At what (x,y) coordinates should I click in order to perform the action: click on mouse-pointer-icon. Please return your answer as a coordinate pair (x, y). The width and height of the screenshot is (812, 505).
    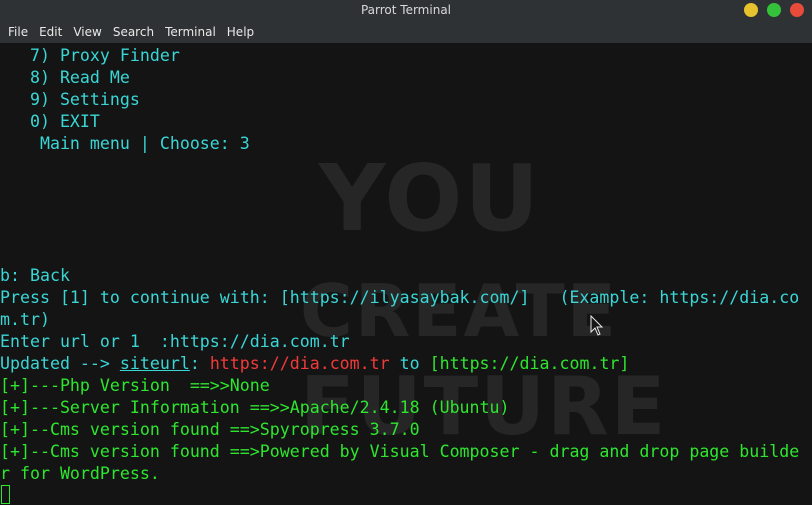
    Looking at the image, I should click on (597, 325).